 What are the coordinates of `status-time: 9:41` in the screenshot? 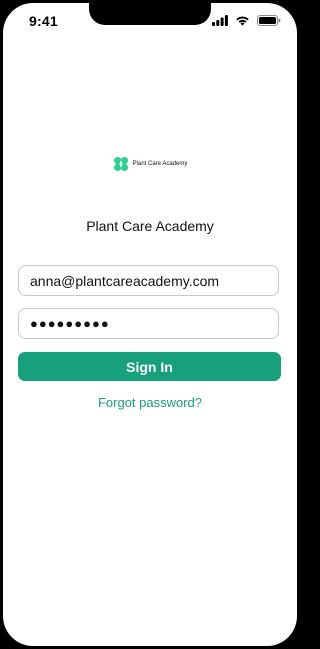 It's located at (43, 21).